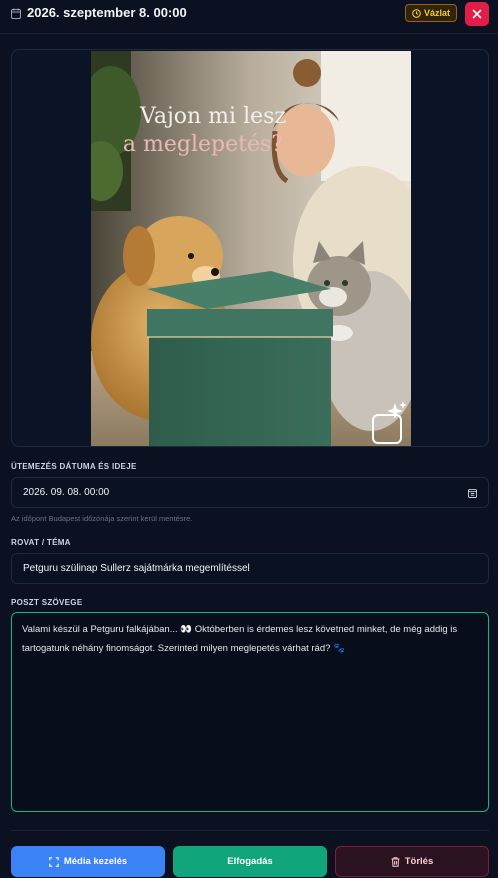  I want to click on topic-label: ROVAT / TÉMA, so click(41, 542).